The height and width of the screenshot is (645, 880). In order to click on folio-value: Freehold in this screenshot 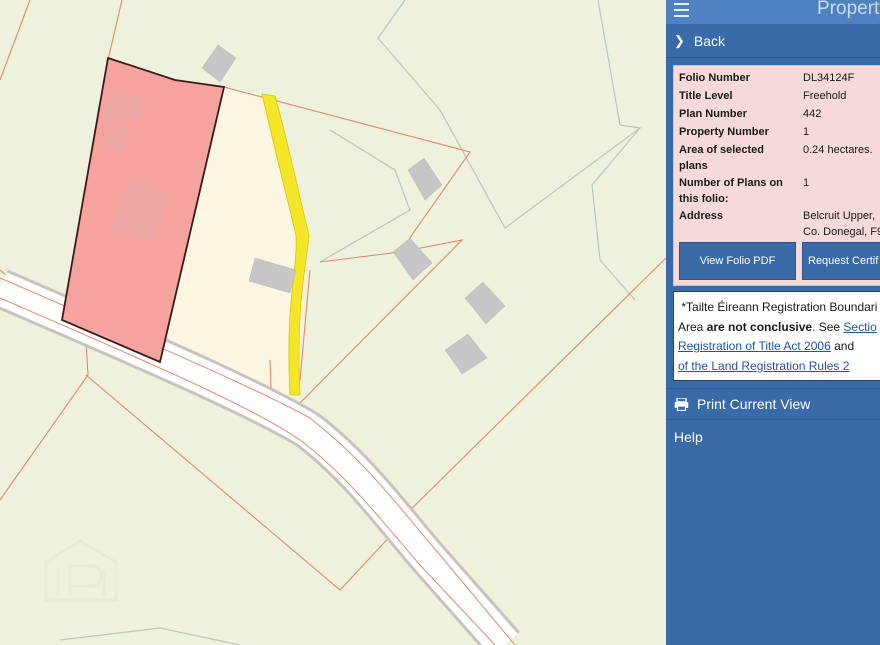, I will do `click(825, 96)`.